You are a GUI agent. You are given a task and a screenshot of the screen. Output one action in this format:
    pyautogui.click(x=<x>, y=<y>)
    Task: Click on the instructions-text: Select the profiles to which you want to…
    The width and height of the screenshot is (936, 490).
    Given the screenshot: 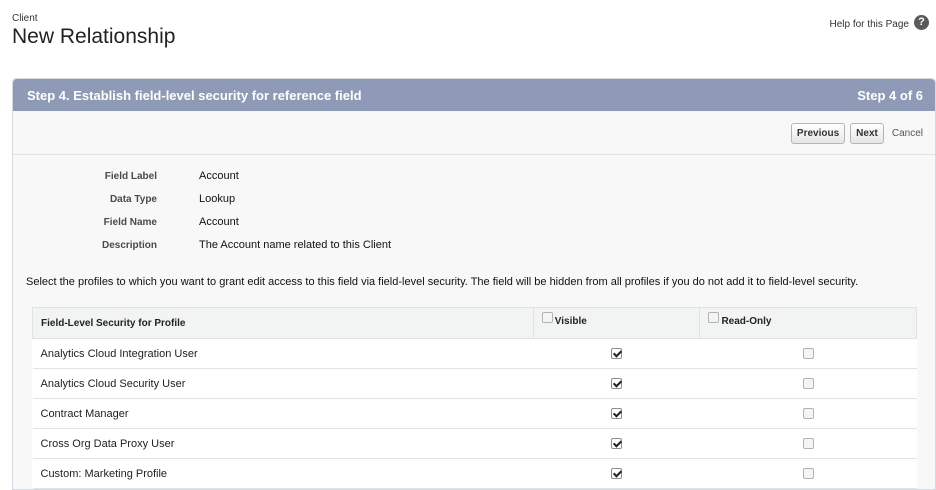 What is the action you would take?
    pyautogui.click(x=442, y=282)
    